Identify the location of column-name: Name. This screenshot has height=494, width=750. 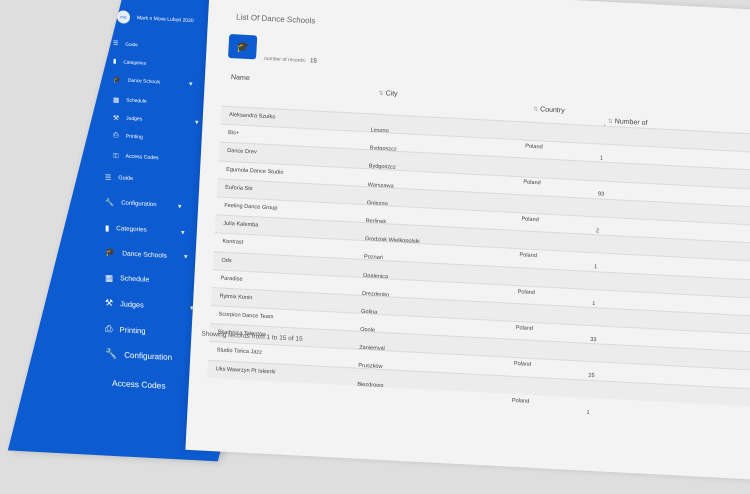
(240, 78).